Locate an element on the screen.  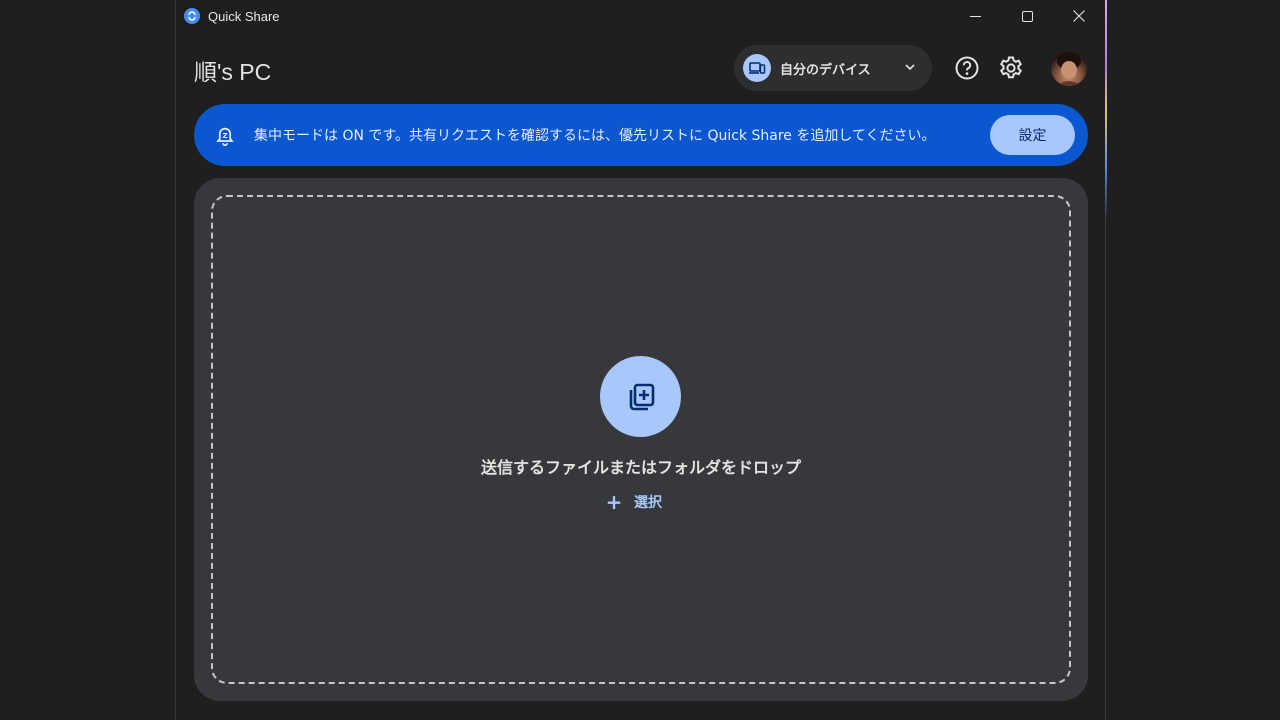
close-icon is located at coordinates (1079, 16).